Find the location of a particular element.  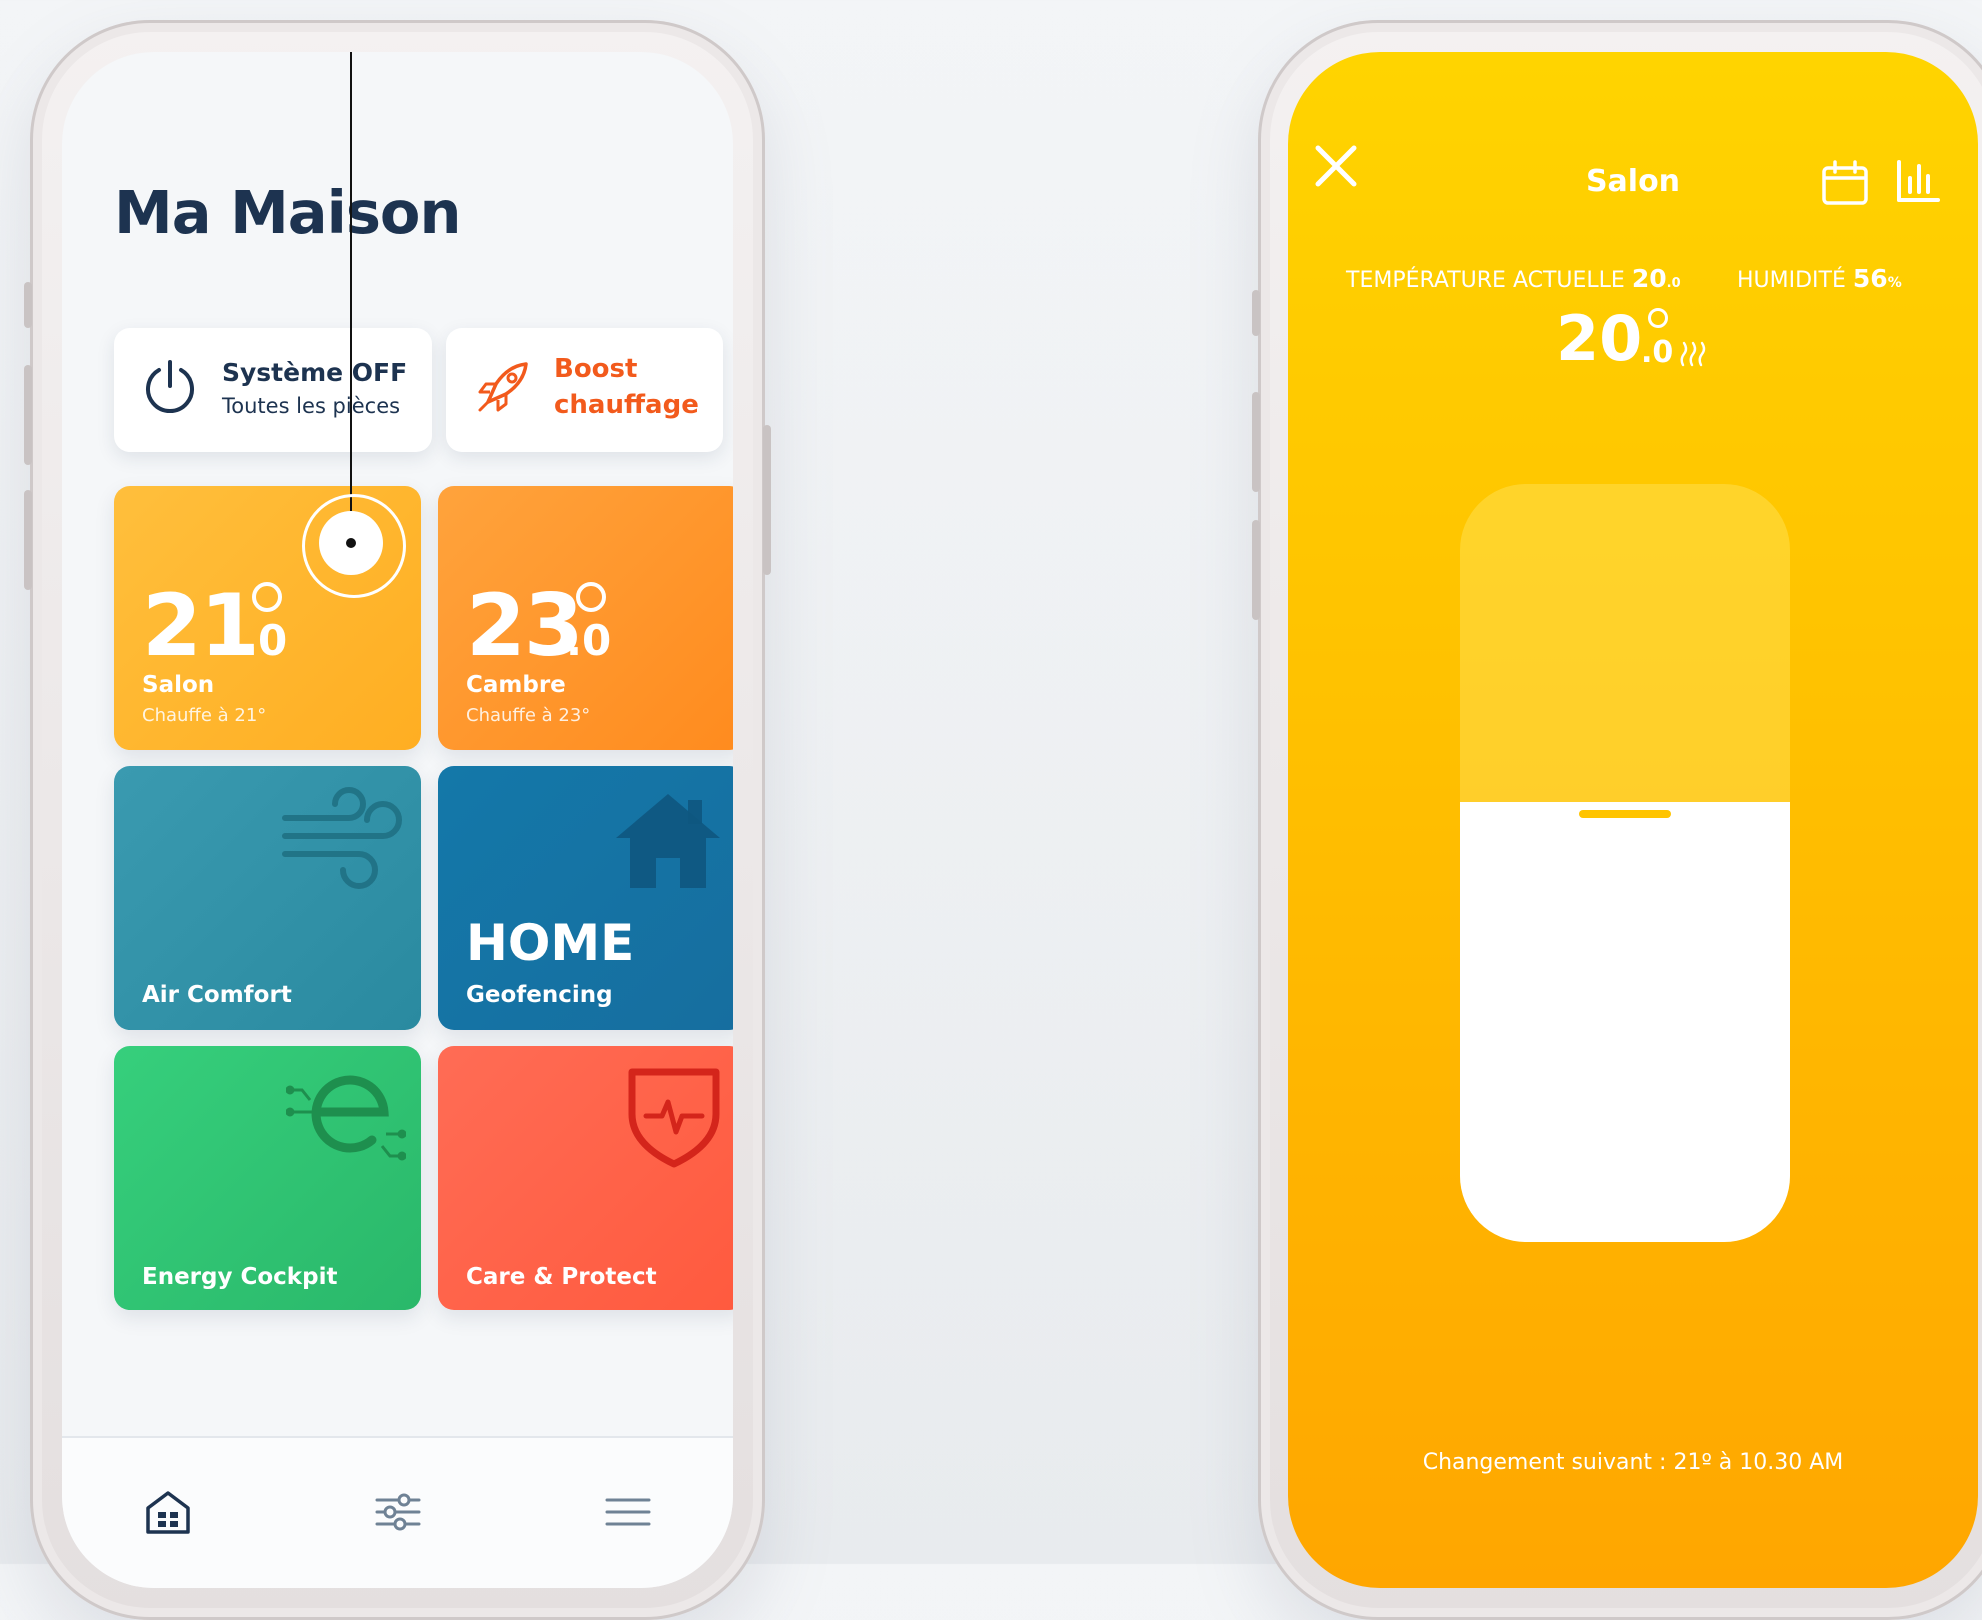

setpoint-temperature: 20 is located at coordinates (1599, 338).